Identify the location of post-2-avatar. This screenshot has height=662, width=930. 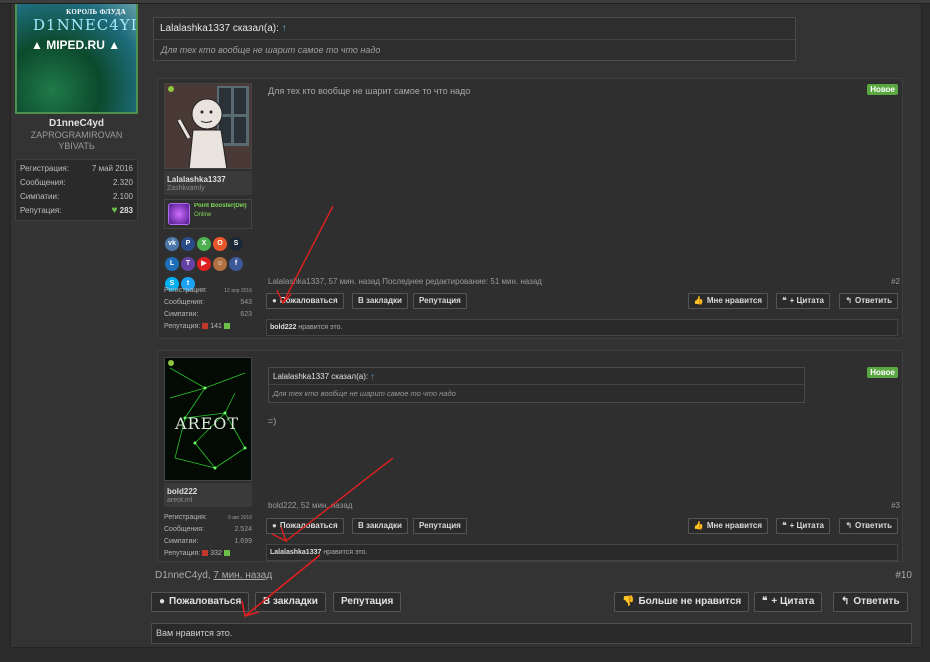
(208, 126).